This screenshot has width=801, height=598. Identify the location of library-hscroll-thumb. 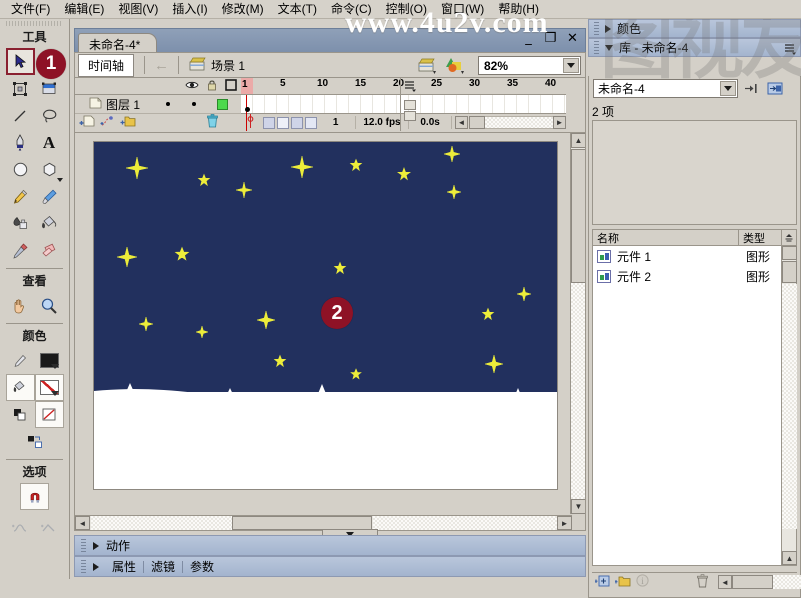
(752, 582).